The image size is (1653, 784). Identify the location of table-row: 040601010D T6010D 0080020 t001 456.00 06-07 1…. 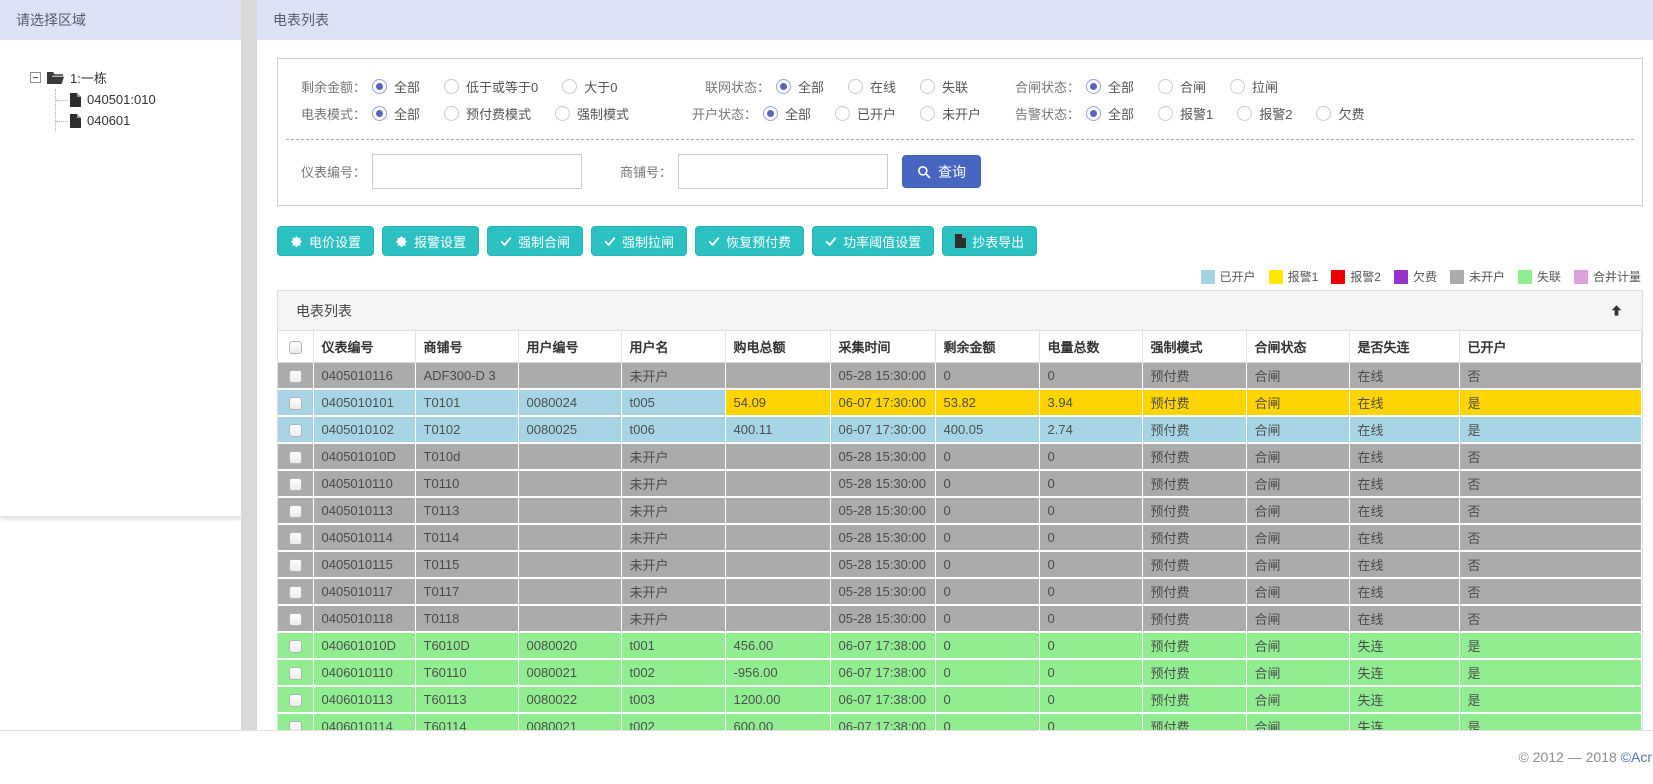
(960, 646).